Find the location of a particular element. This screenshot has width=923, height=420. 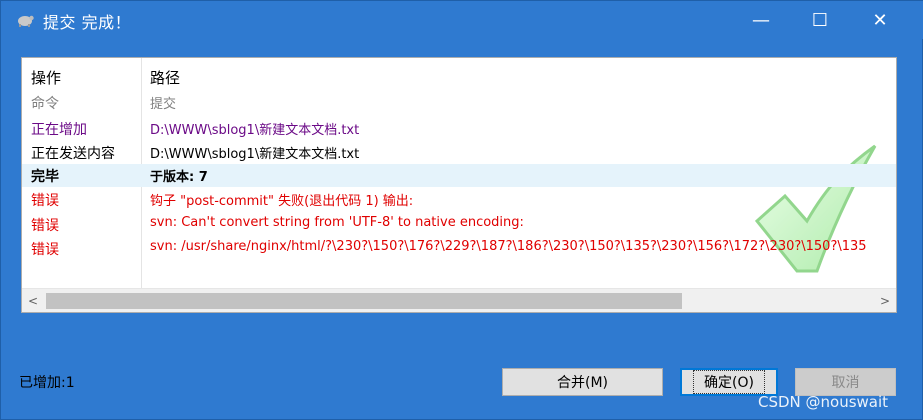

window-title: 提交 完成！ is located at coordinates (87, 22).